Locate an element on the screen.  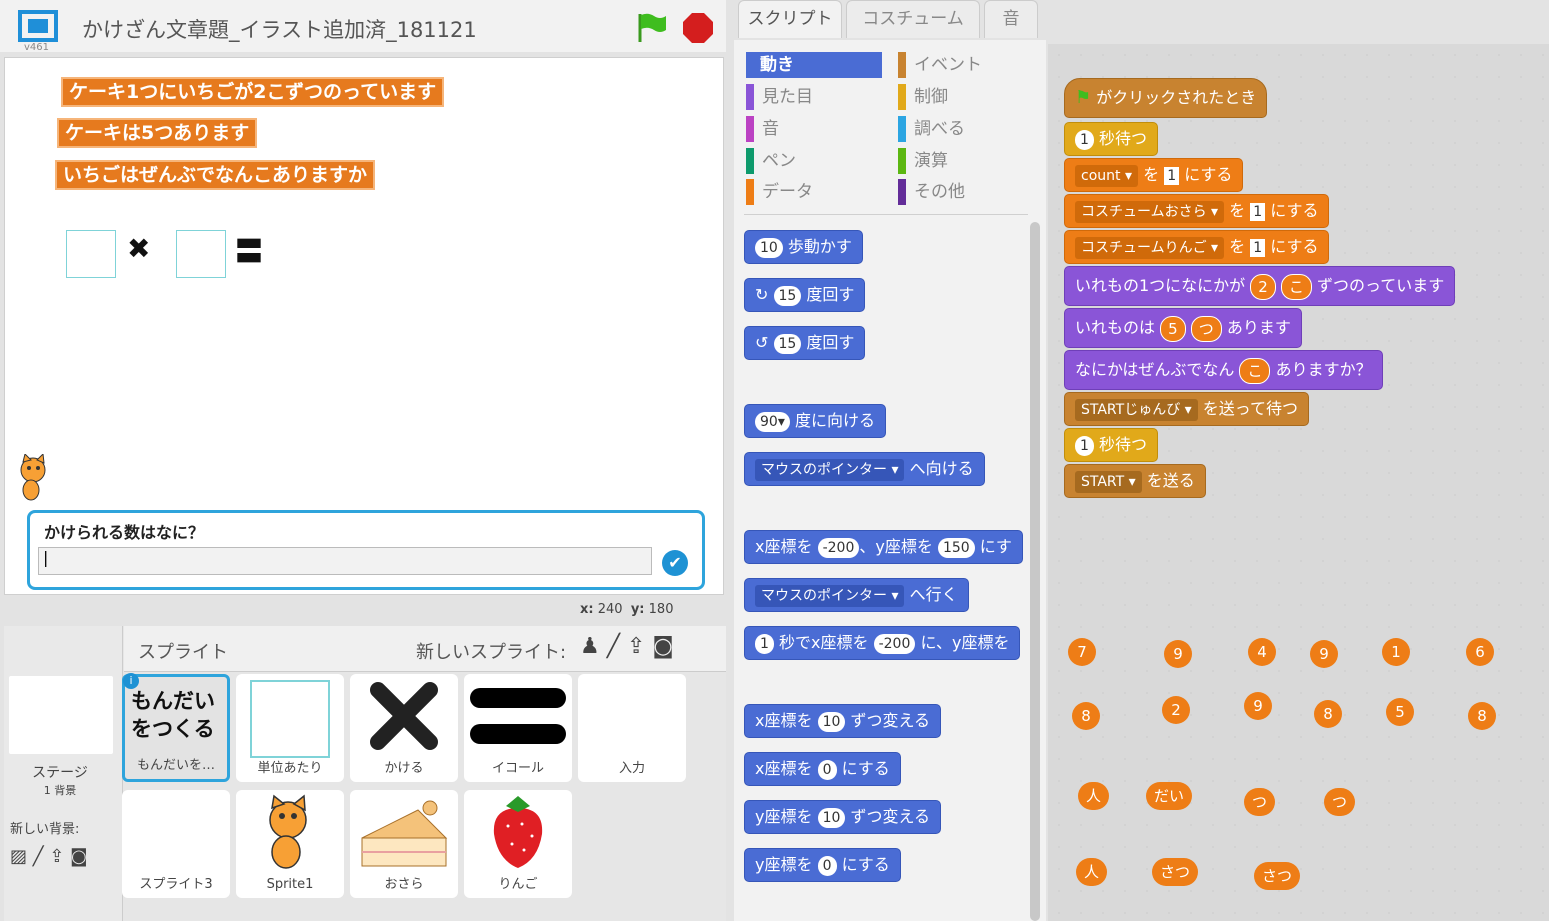
sprite-tile-apple: りんご is located at coordinates (518, 844).